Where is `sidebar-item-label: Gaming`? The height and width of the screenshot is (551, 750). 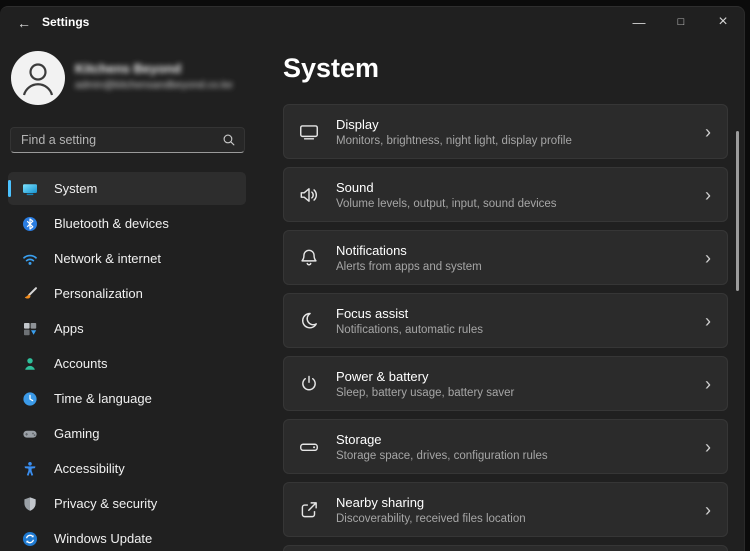 sidebar-item-label: Gaming is located at coordinates (77, 433).